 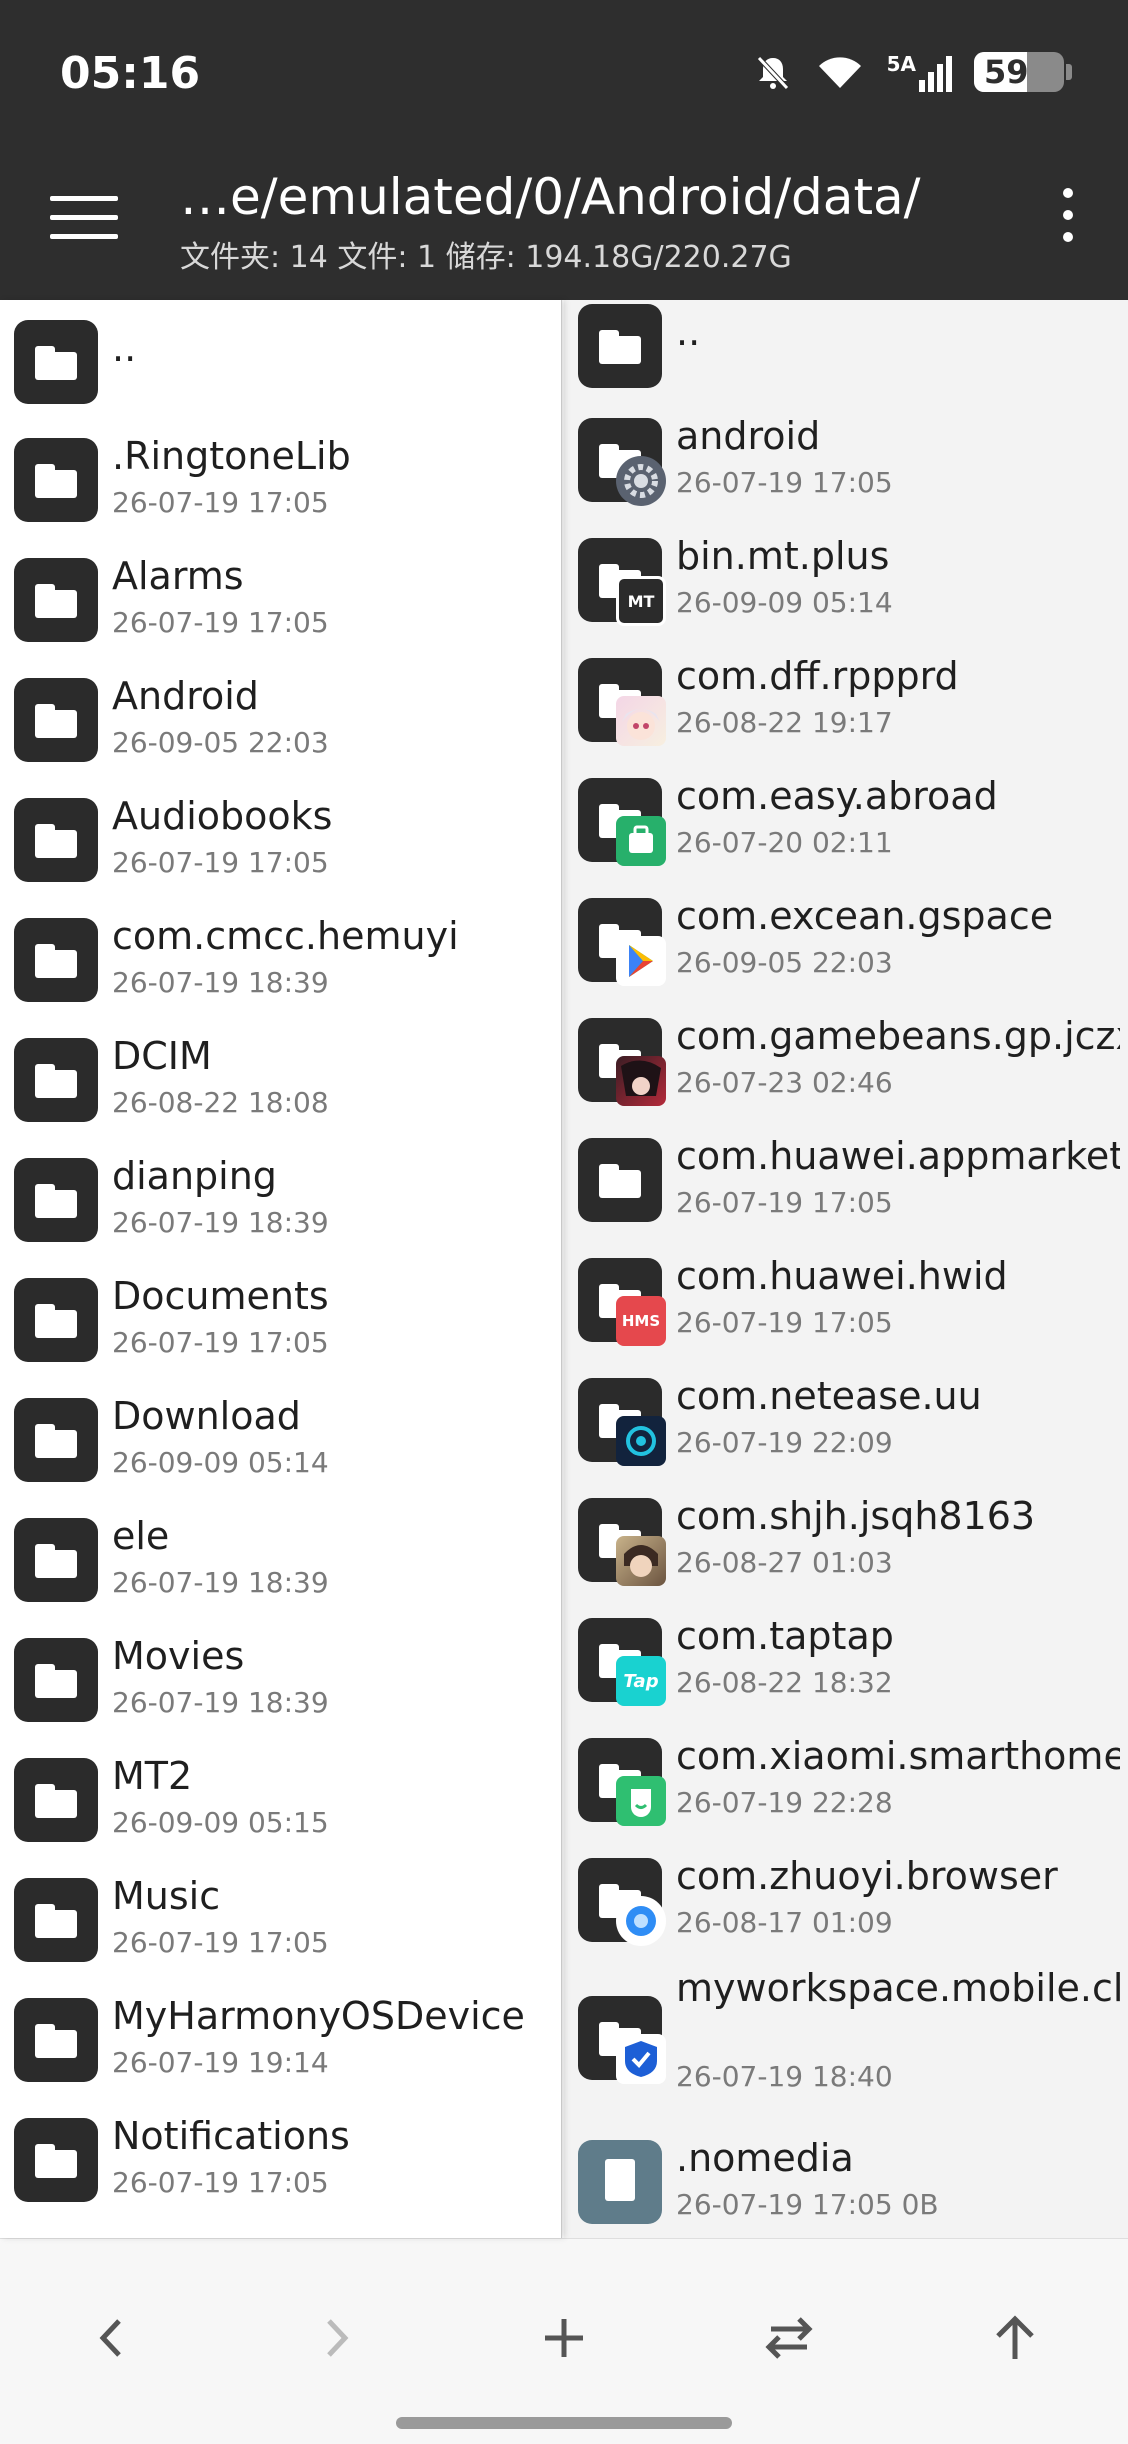 What do you see at coordinates (1006, 72) in the screenshot?
I see `battery-level: 59` at bounding box center [1006, 72].